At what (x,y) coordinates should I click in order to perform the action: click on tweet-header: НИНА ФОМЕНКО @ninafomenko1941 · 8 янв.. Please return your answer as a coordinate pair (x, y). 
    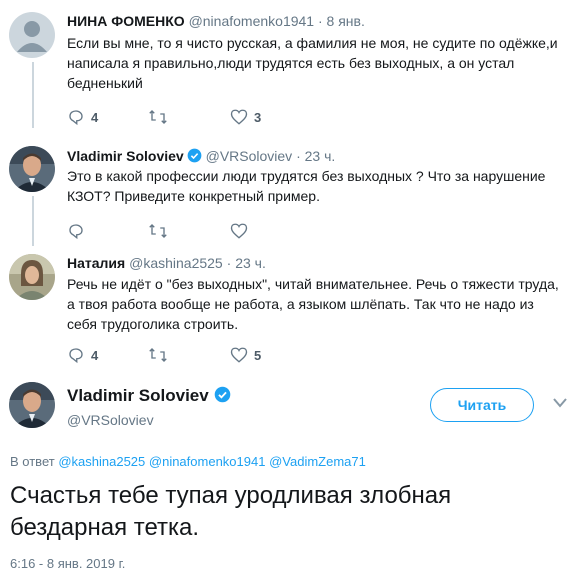
    Looking at the image, I should click on (216, 21).